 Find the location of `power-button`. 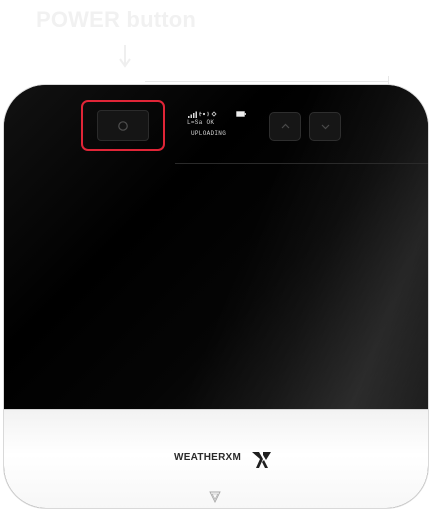

power-button is located at coordinates (123, 125).